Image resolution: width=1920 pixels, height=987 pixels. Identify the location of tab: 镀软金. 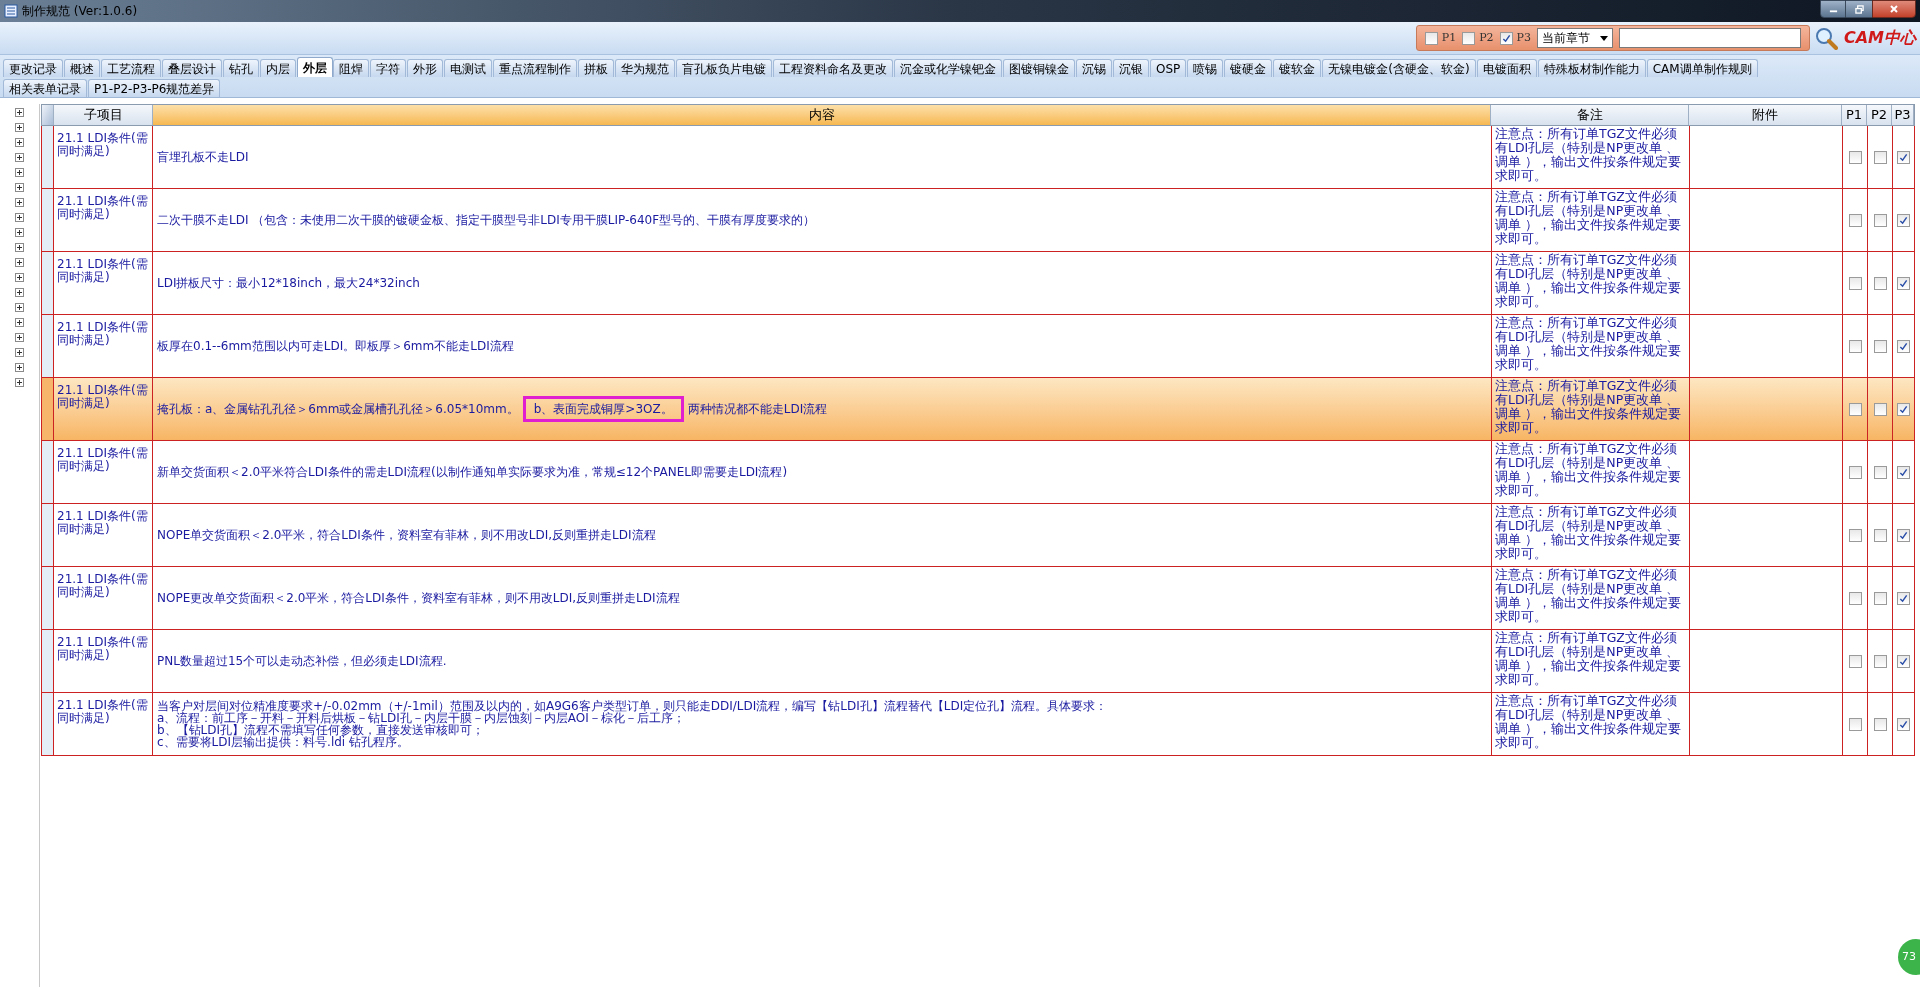
(1297, 68).